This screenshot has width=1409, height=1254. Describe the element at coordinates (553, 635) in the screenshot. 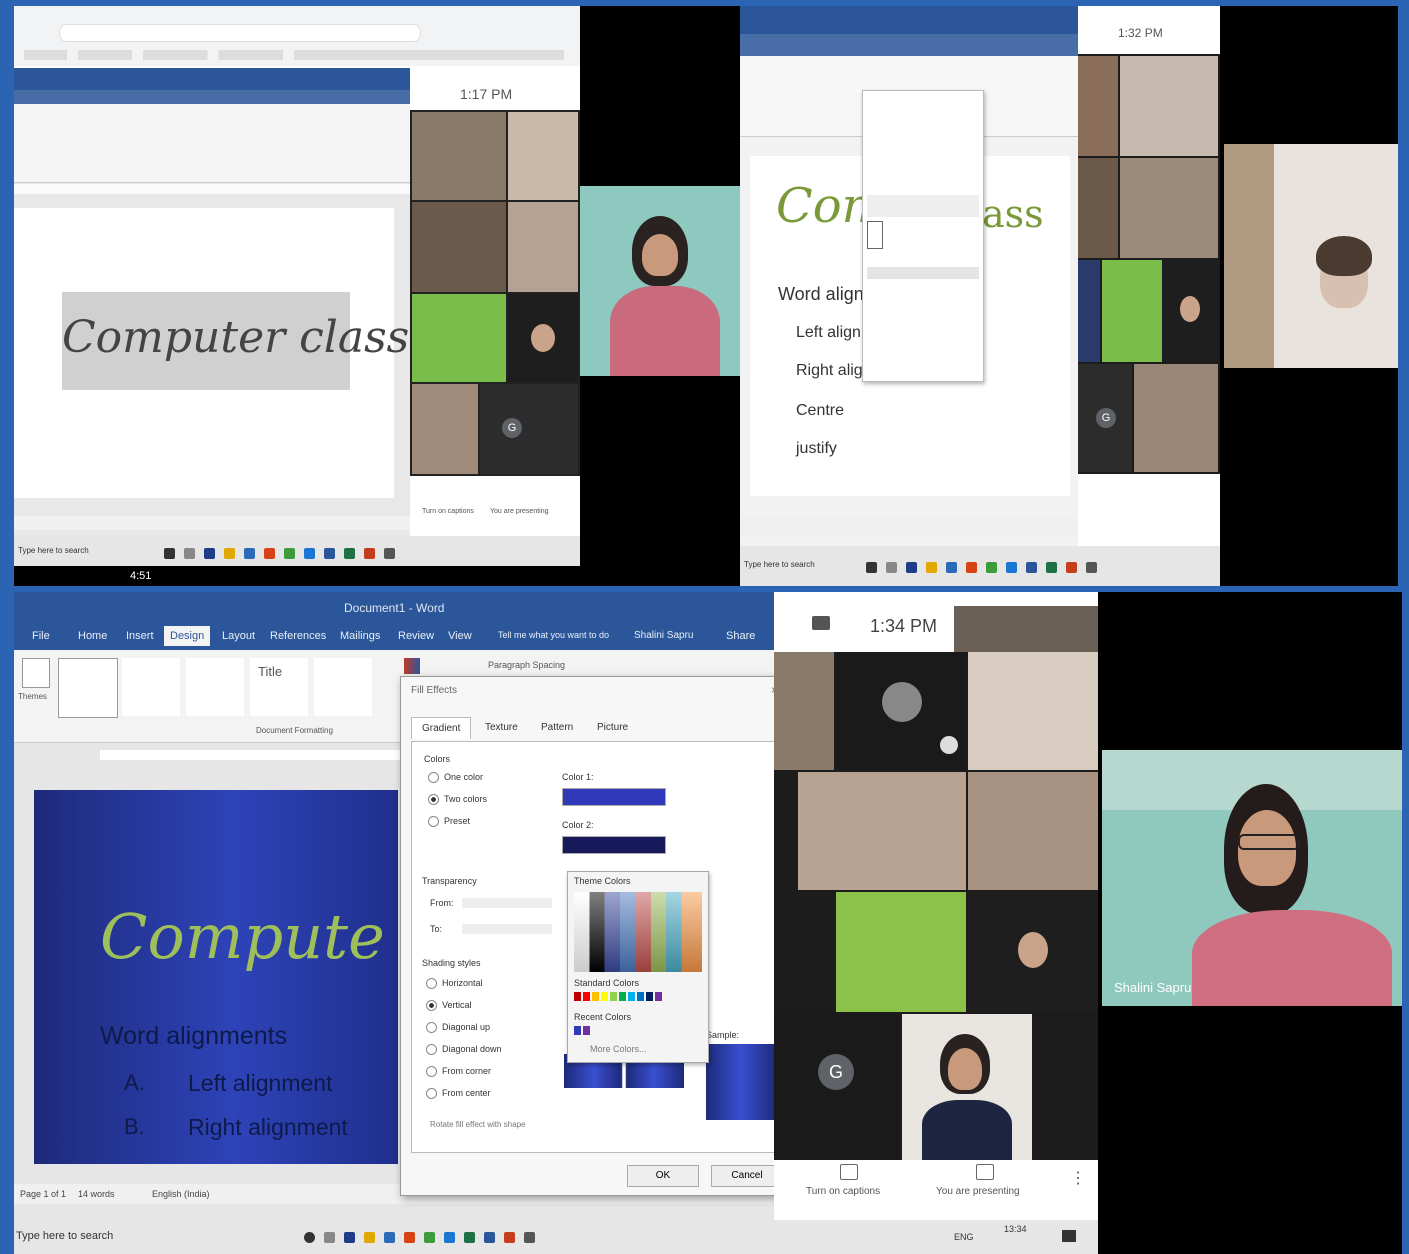

I see `tell-me-box: Tell me what you want to do` at that location.